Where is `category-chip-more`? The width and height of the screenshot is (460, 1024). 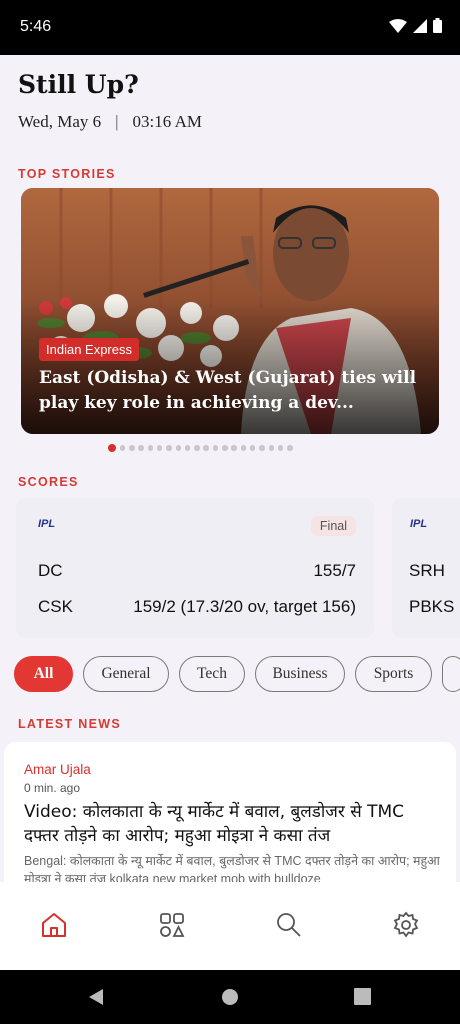 category-chip-more is located at coordinates (451, 674).